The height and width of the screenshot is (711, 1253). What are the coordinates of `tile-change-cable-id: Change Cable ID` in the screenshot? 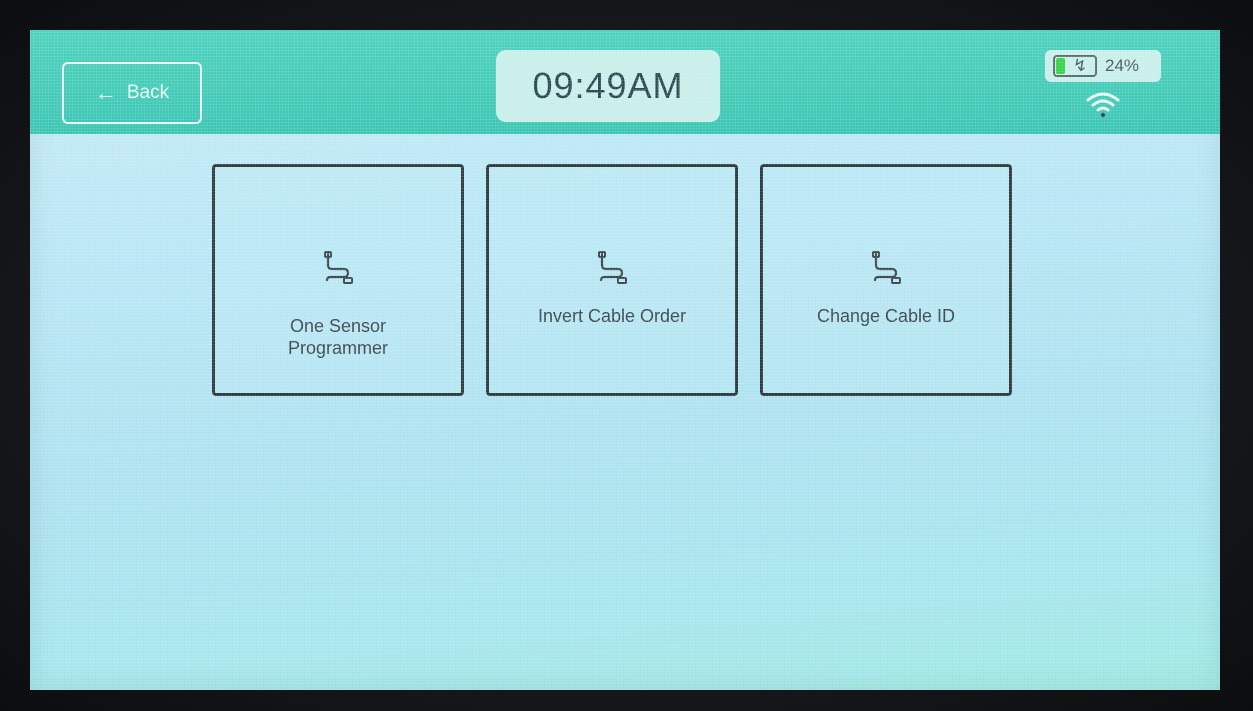 It's located at (886, 280).